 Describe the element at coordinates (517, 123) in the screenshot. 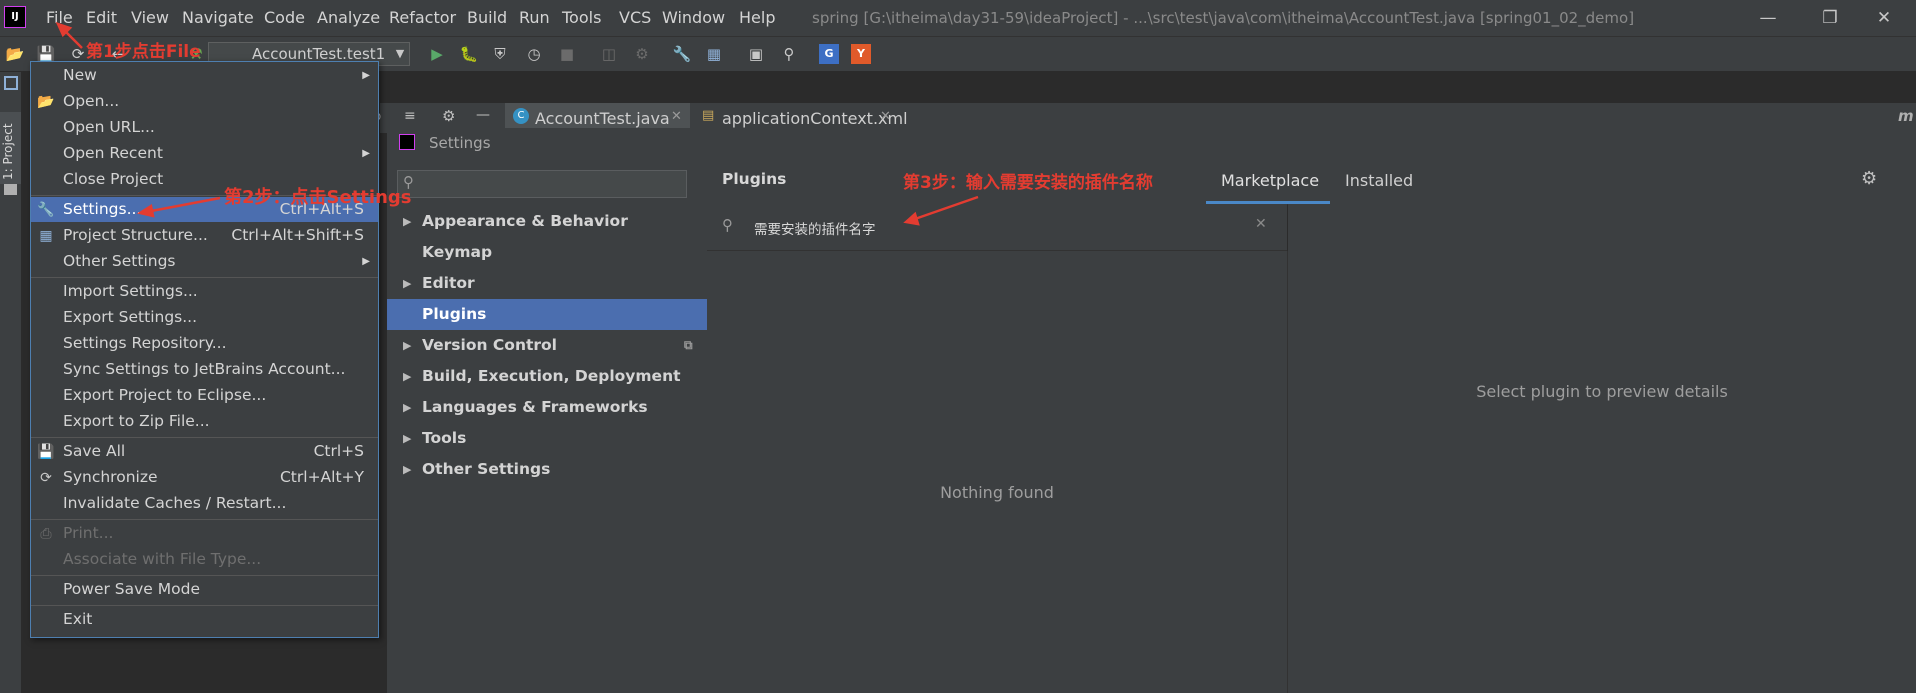

I see `annotation-arrows` at that location.